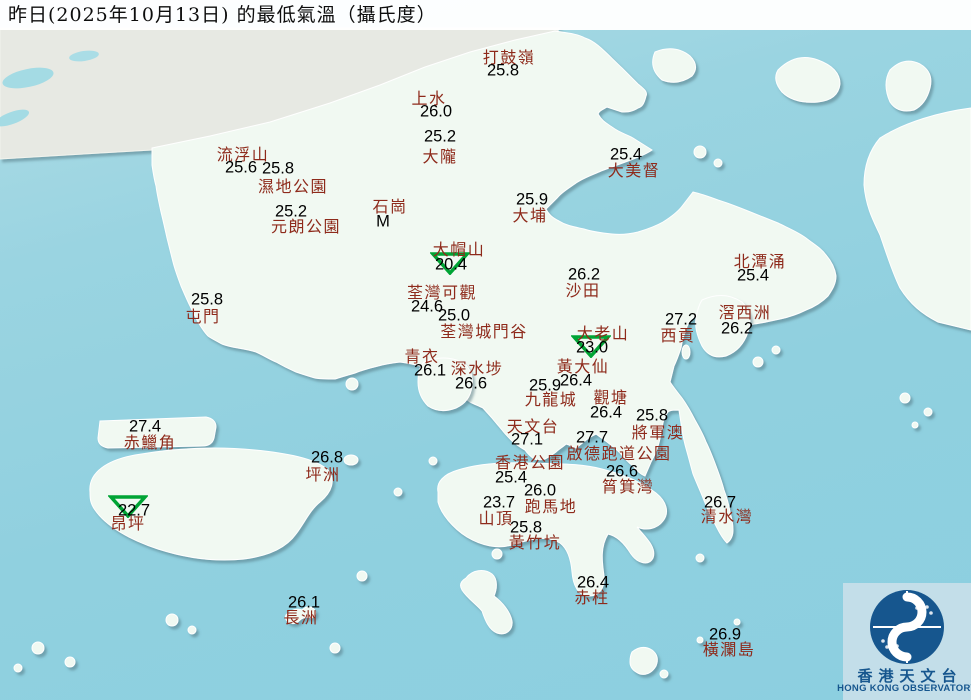 This screenshot has width=971, height=700. I want to click on peng-chau-island, so click(351, 460).